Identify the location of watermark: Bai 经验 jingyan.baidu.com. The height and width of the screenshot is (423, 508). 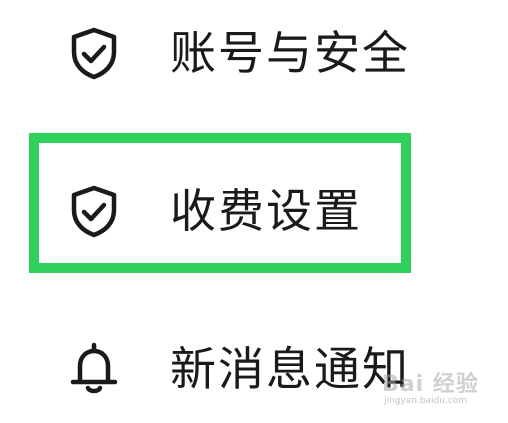
(442, 392).